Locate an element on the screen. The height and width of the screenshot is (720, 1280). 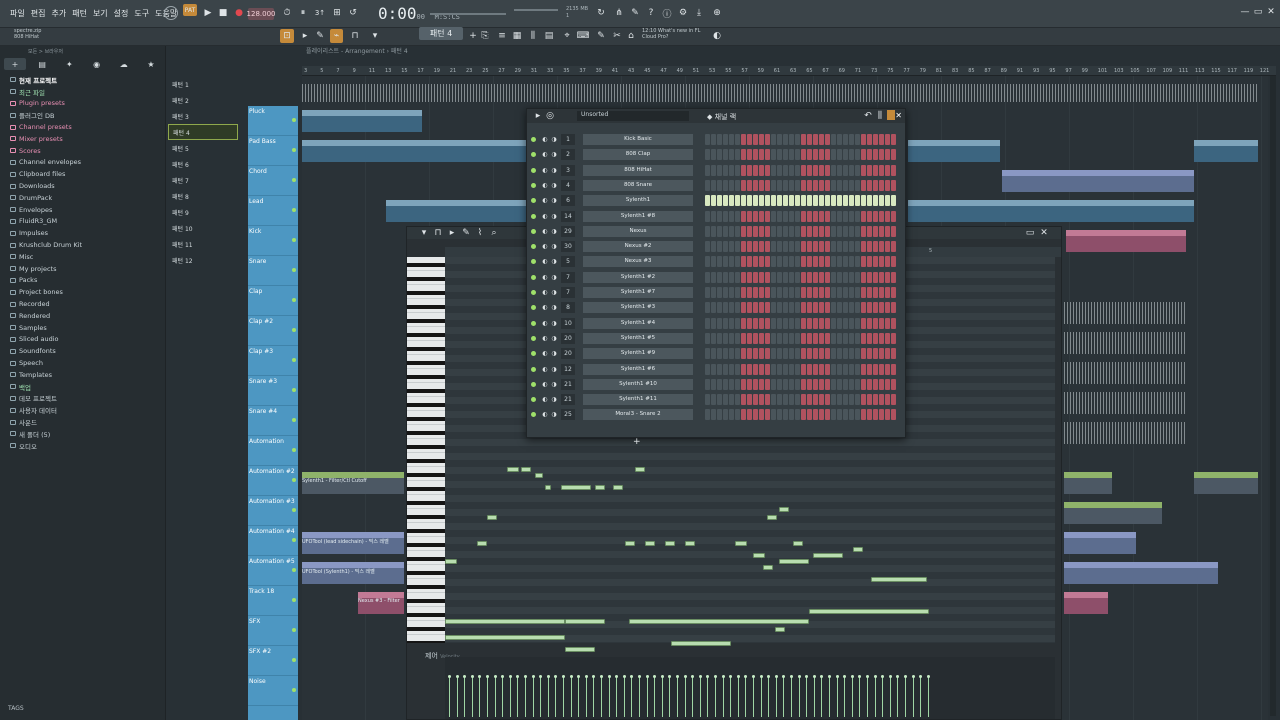
reset-icon: ✂ is located at coordinates (617, 36).